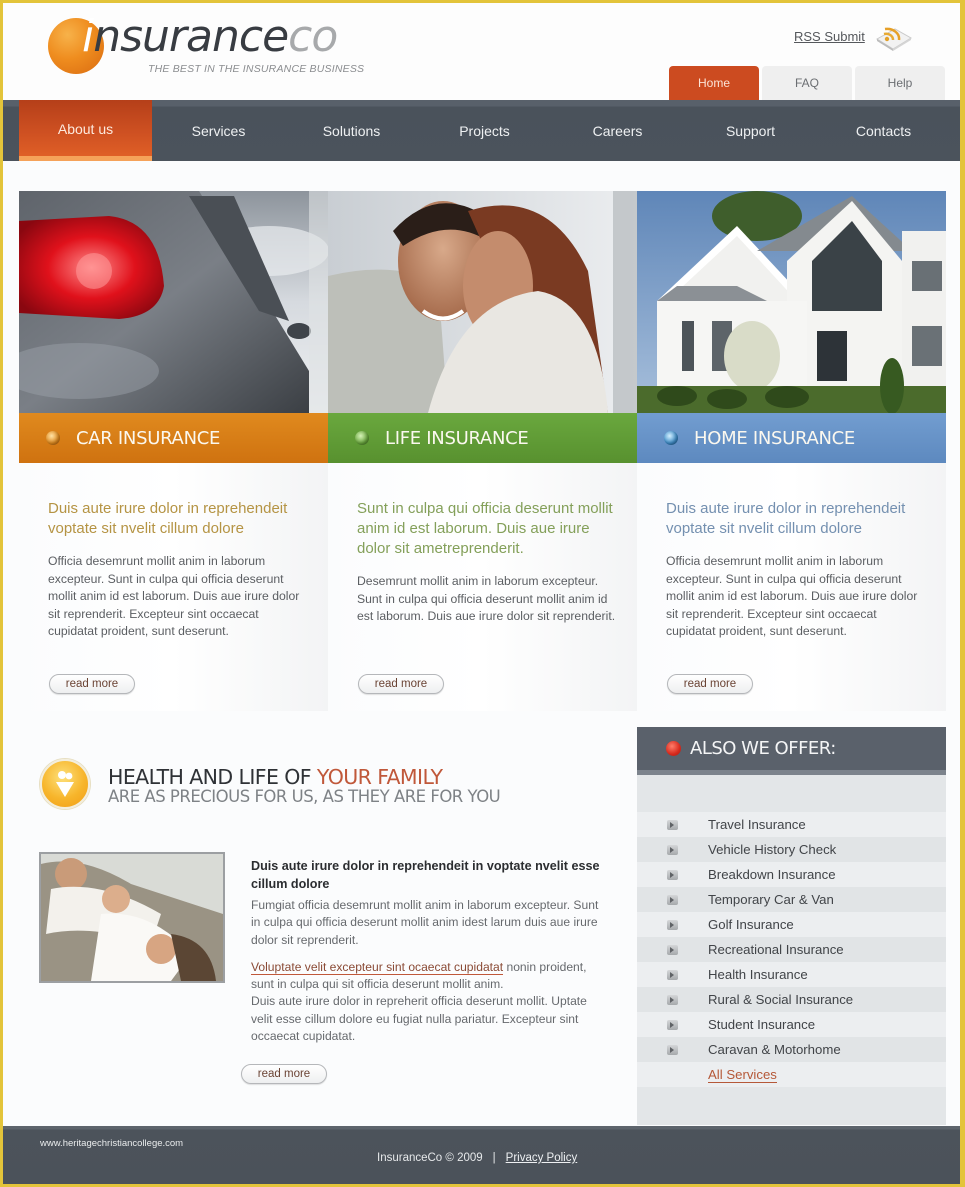 This screenshot has width=965, height=1187. I want to click on offers-header: ALSO WE OFFER:, so click(791, 751).